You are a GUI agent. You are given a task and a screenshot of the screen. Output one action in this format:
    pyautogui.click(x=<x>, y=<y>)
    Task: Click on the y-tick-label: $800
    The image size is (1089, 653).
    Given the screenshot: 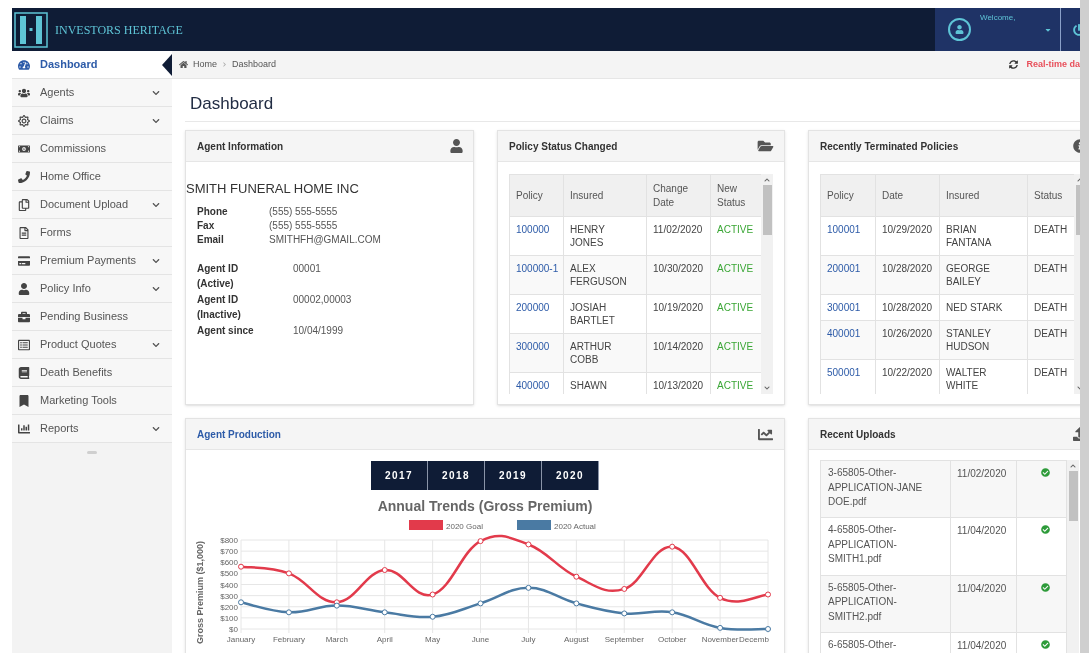 What is the action you would take?
    pyautogui.click(x=228, y=540)
    